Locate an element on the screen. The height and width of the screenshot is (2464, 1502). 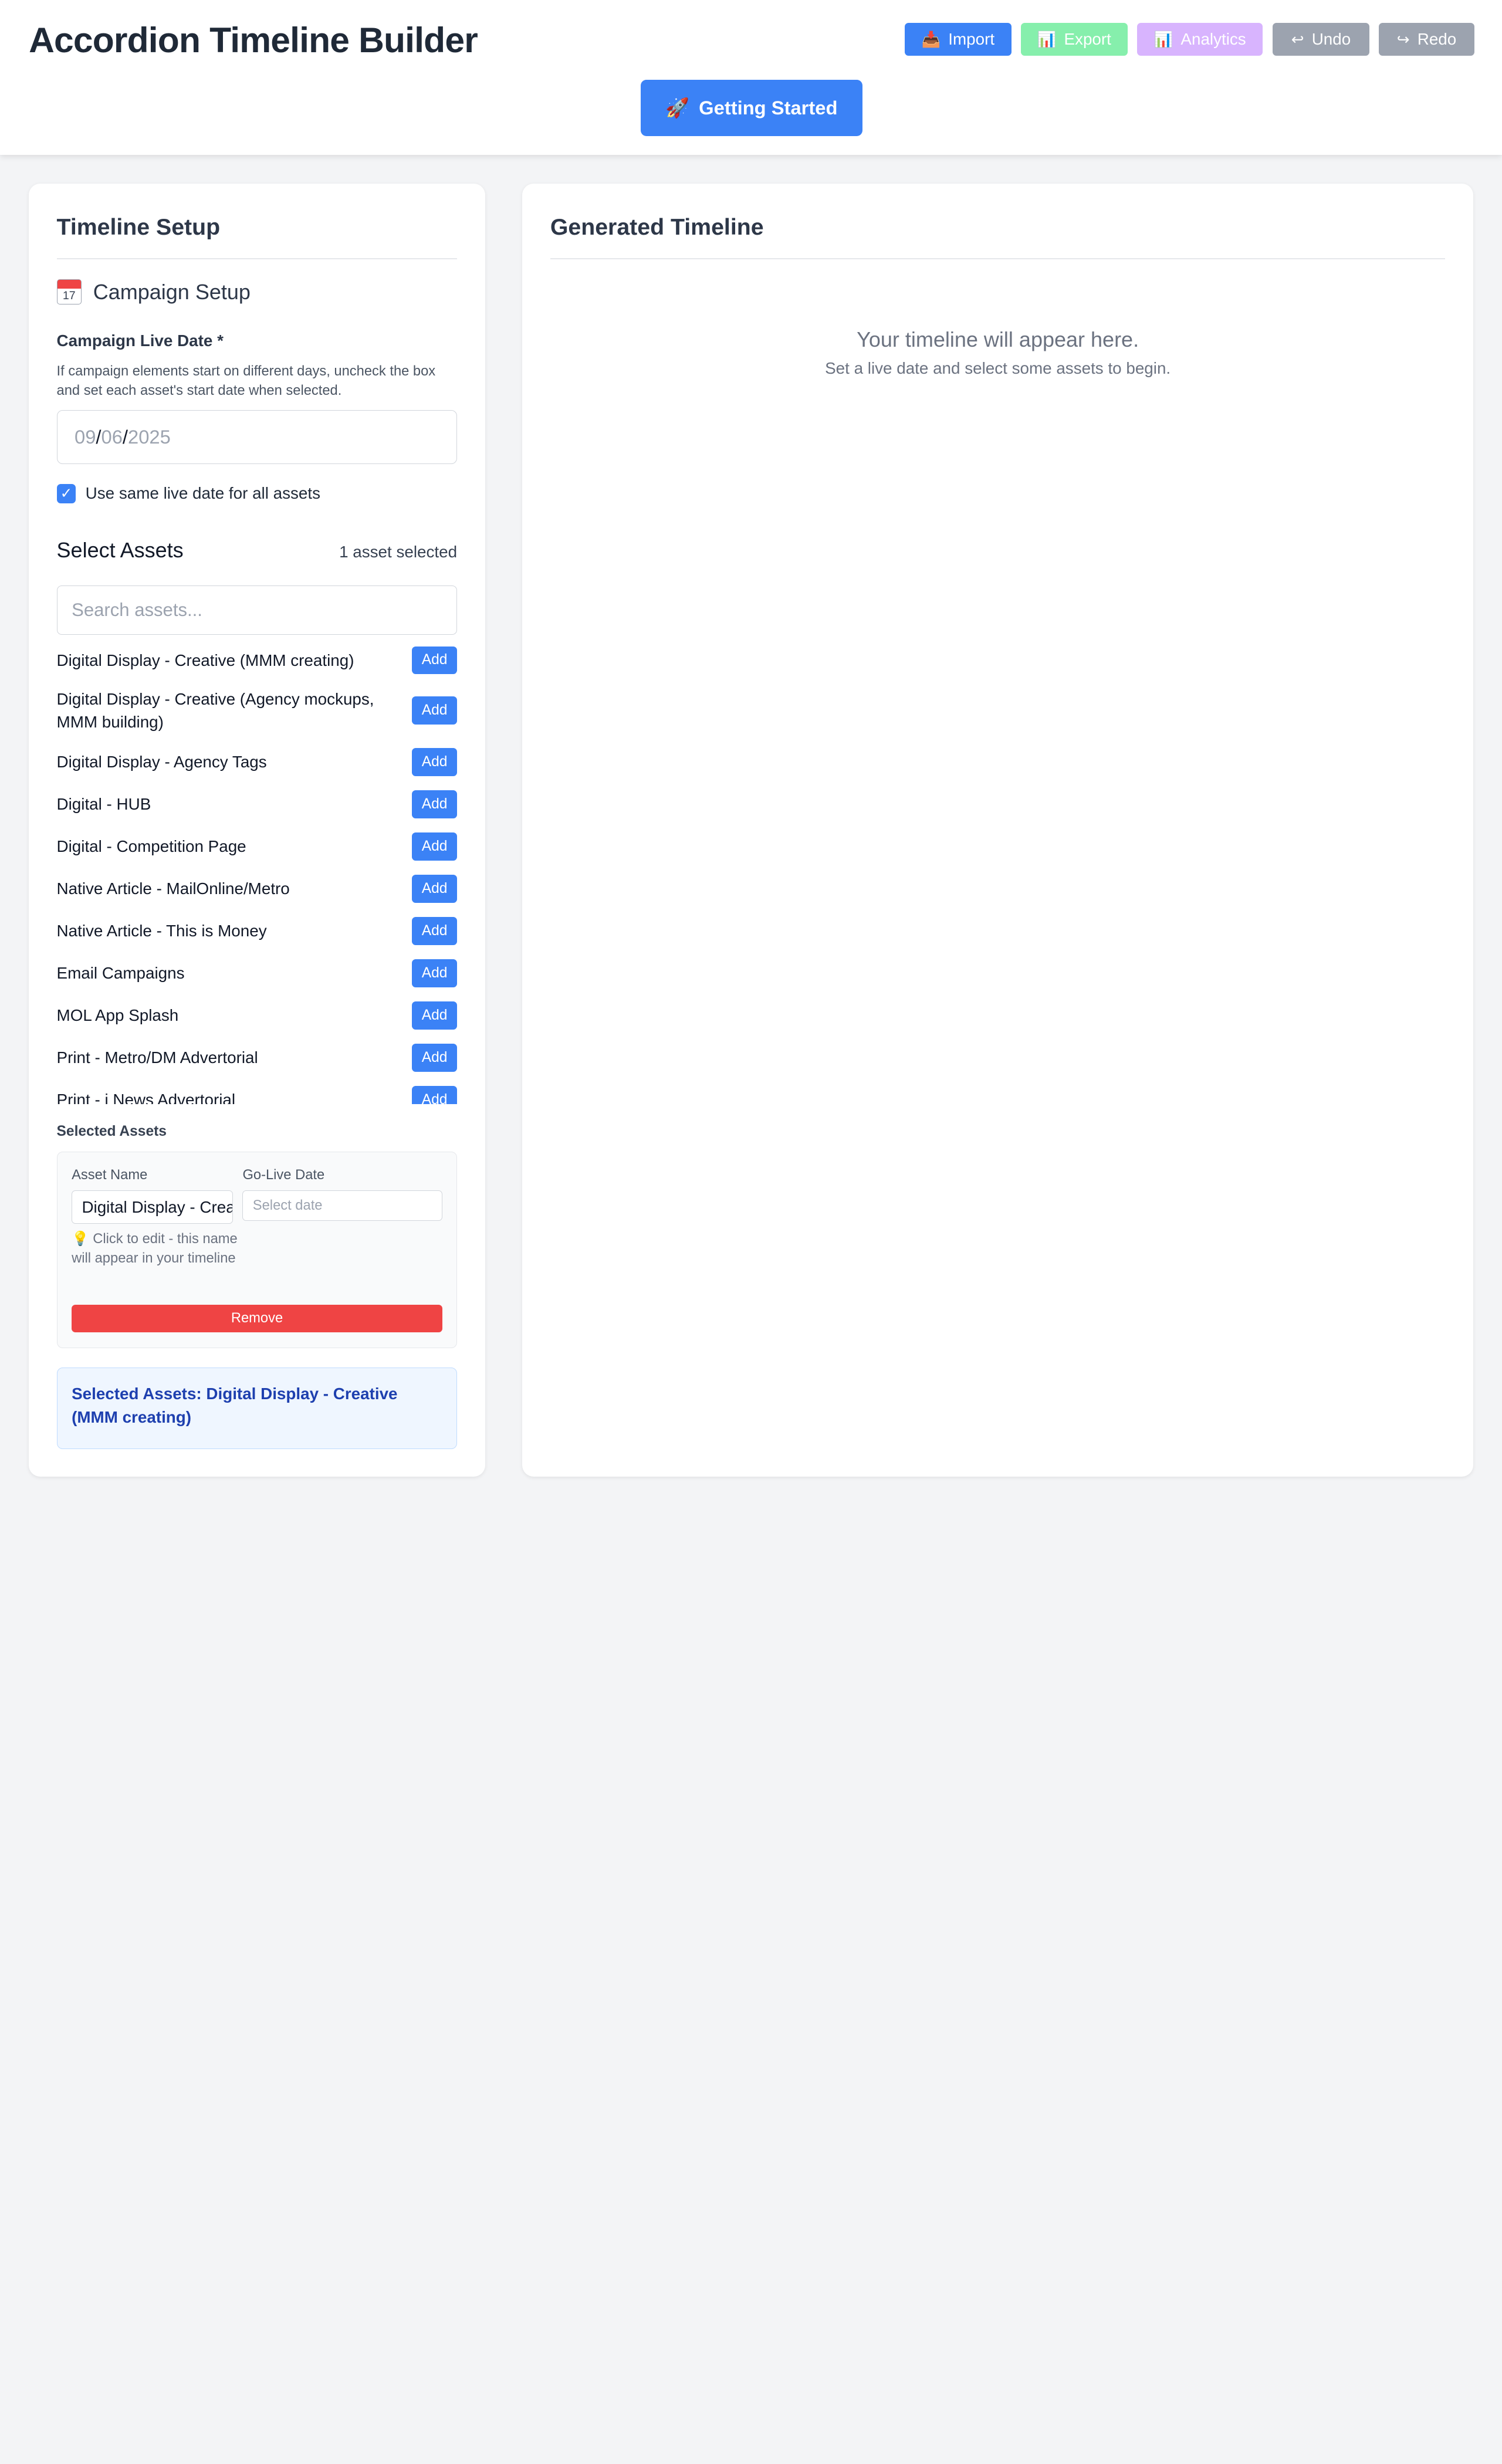
same-date-checkbox: ✓ is located at coordinates (66, 493).